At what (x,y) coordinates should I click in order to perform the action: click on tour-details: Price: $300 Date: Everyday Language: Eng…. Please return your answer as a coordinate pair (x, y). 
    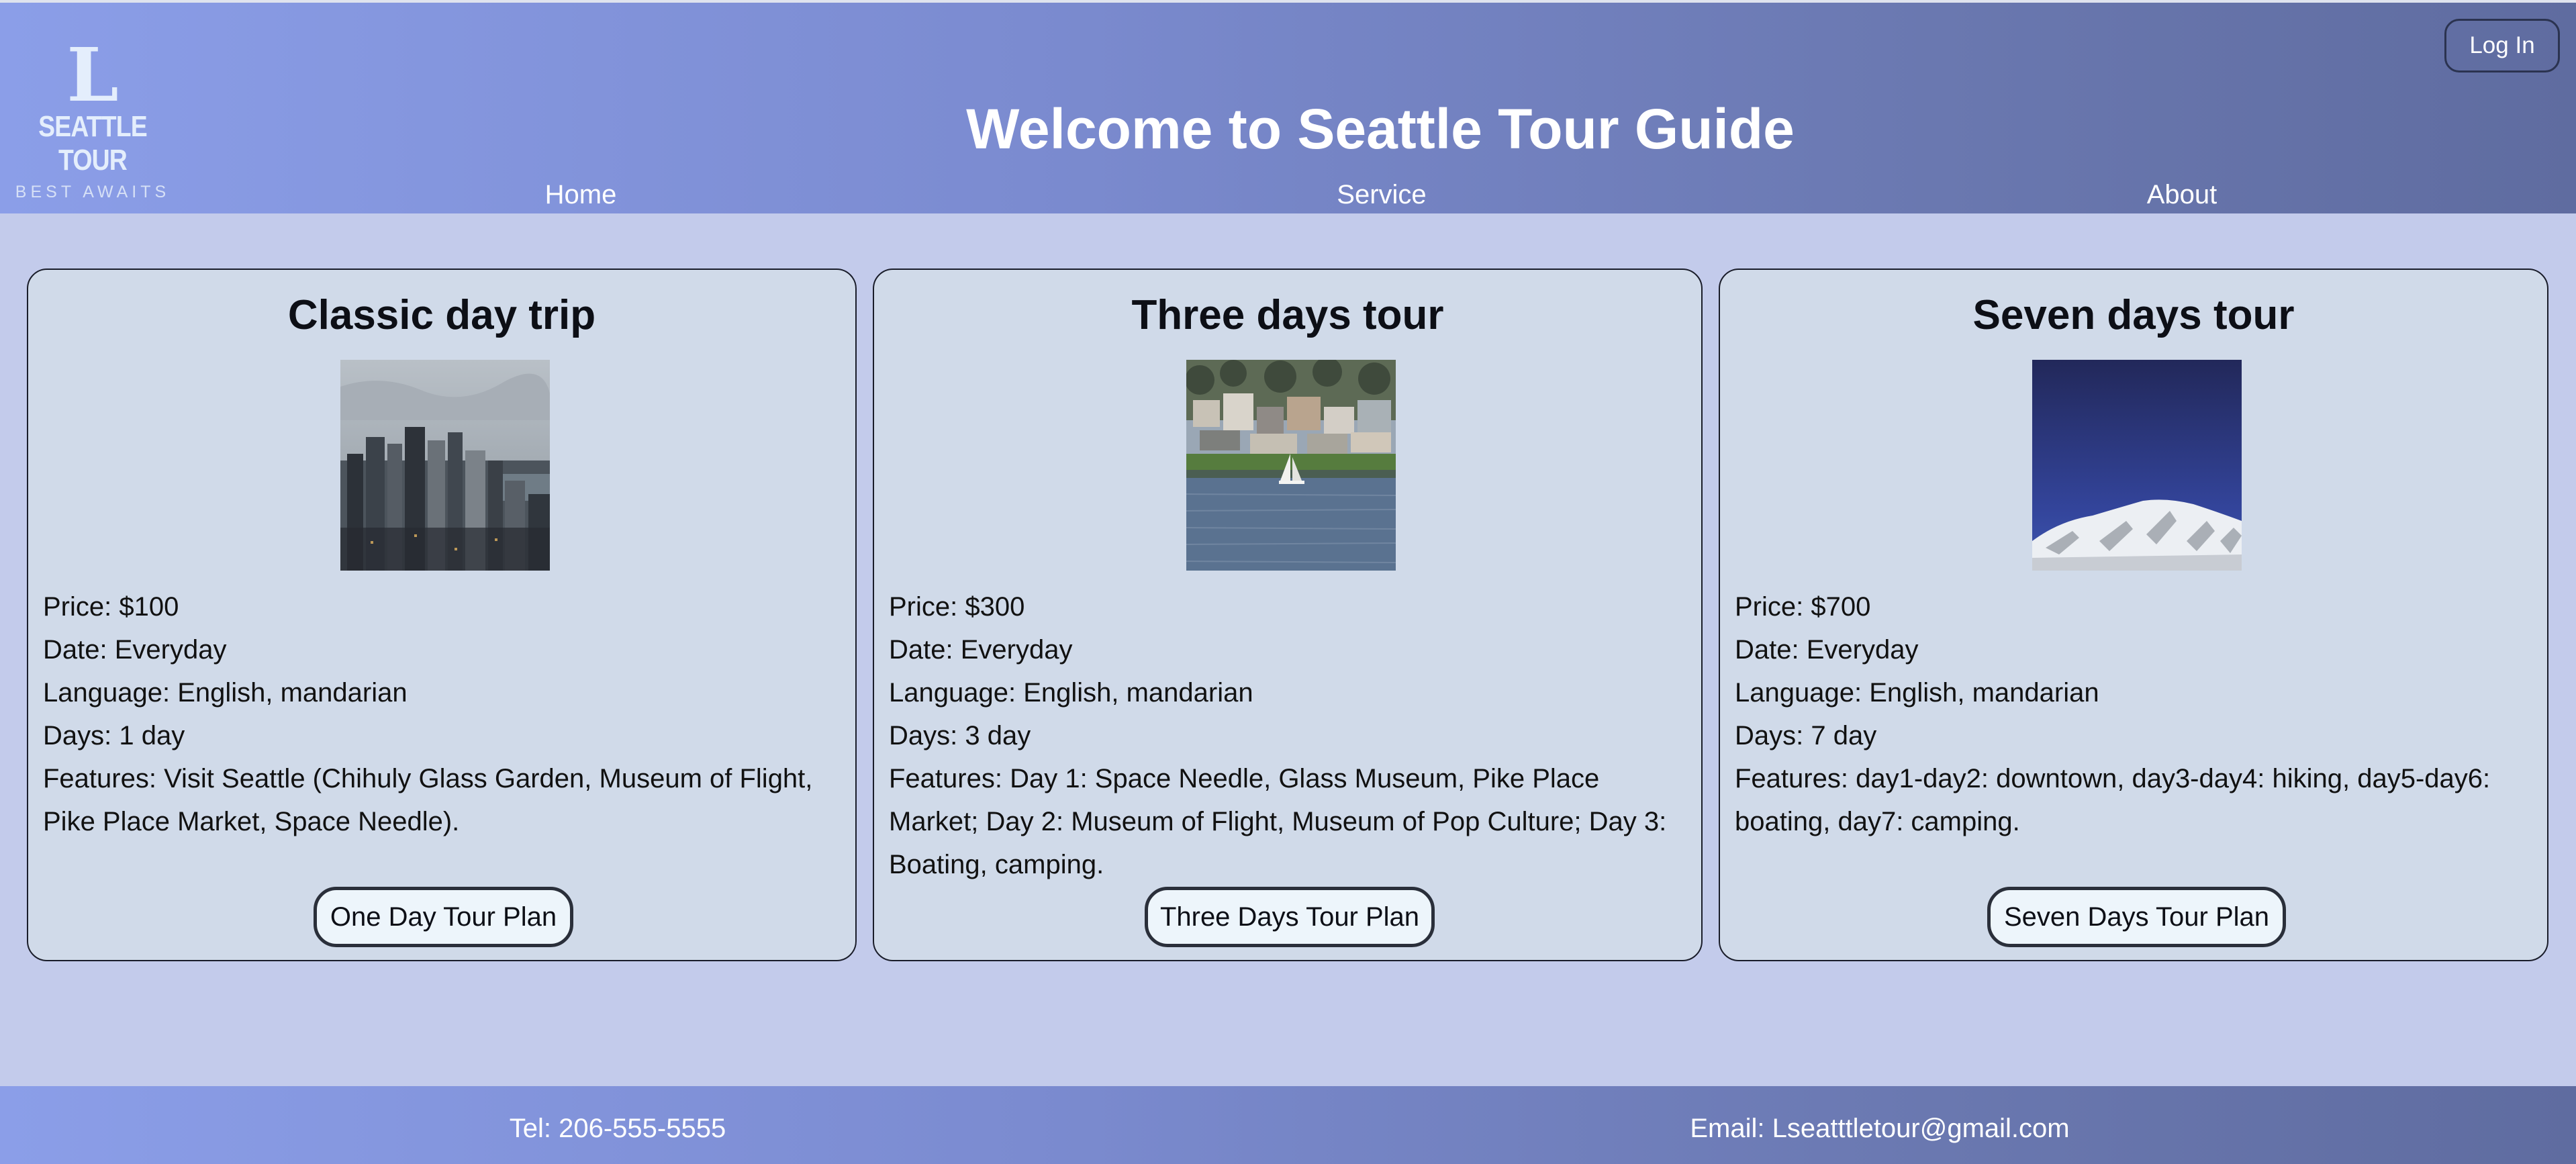
    Looking at the image, I should click on (1290, 735).